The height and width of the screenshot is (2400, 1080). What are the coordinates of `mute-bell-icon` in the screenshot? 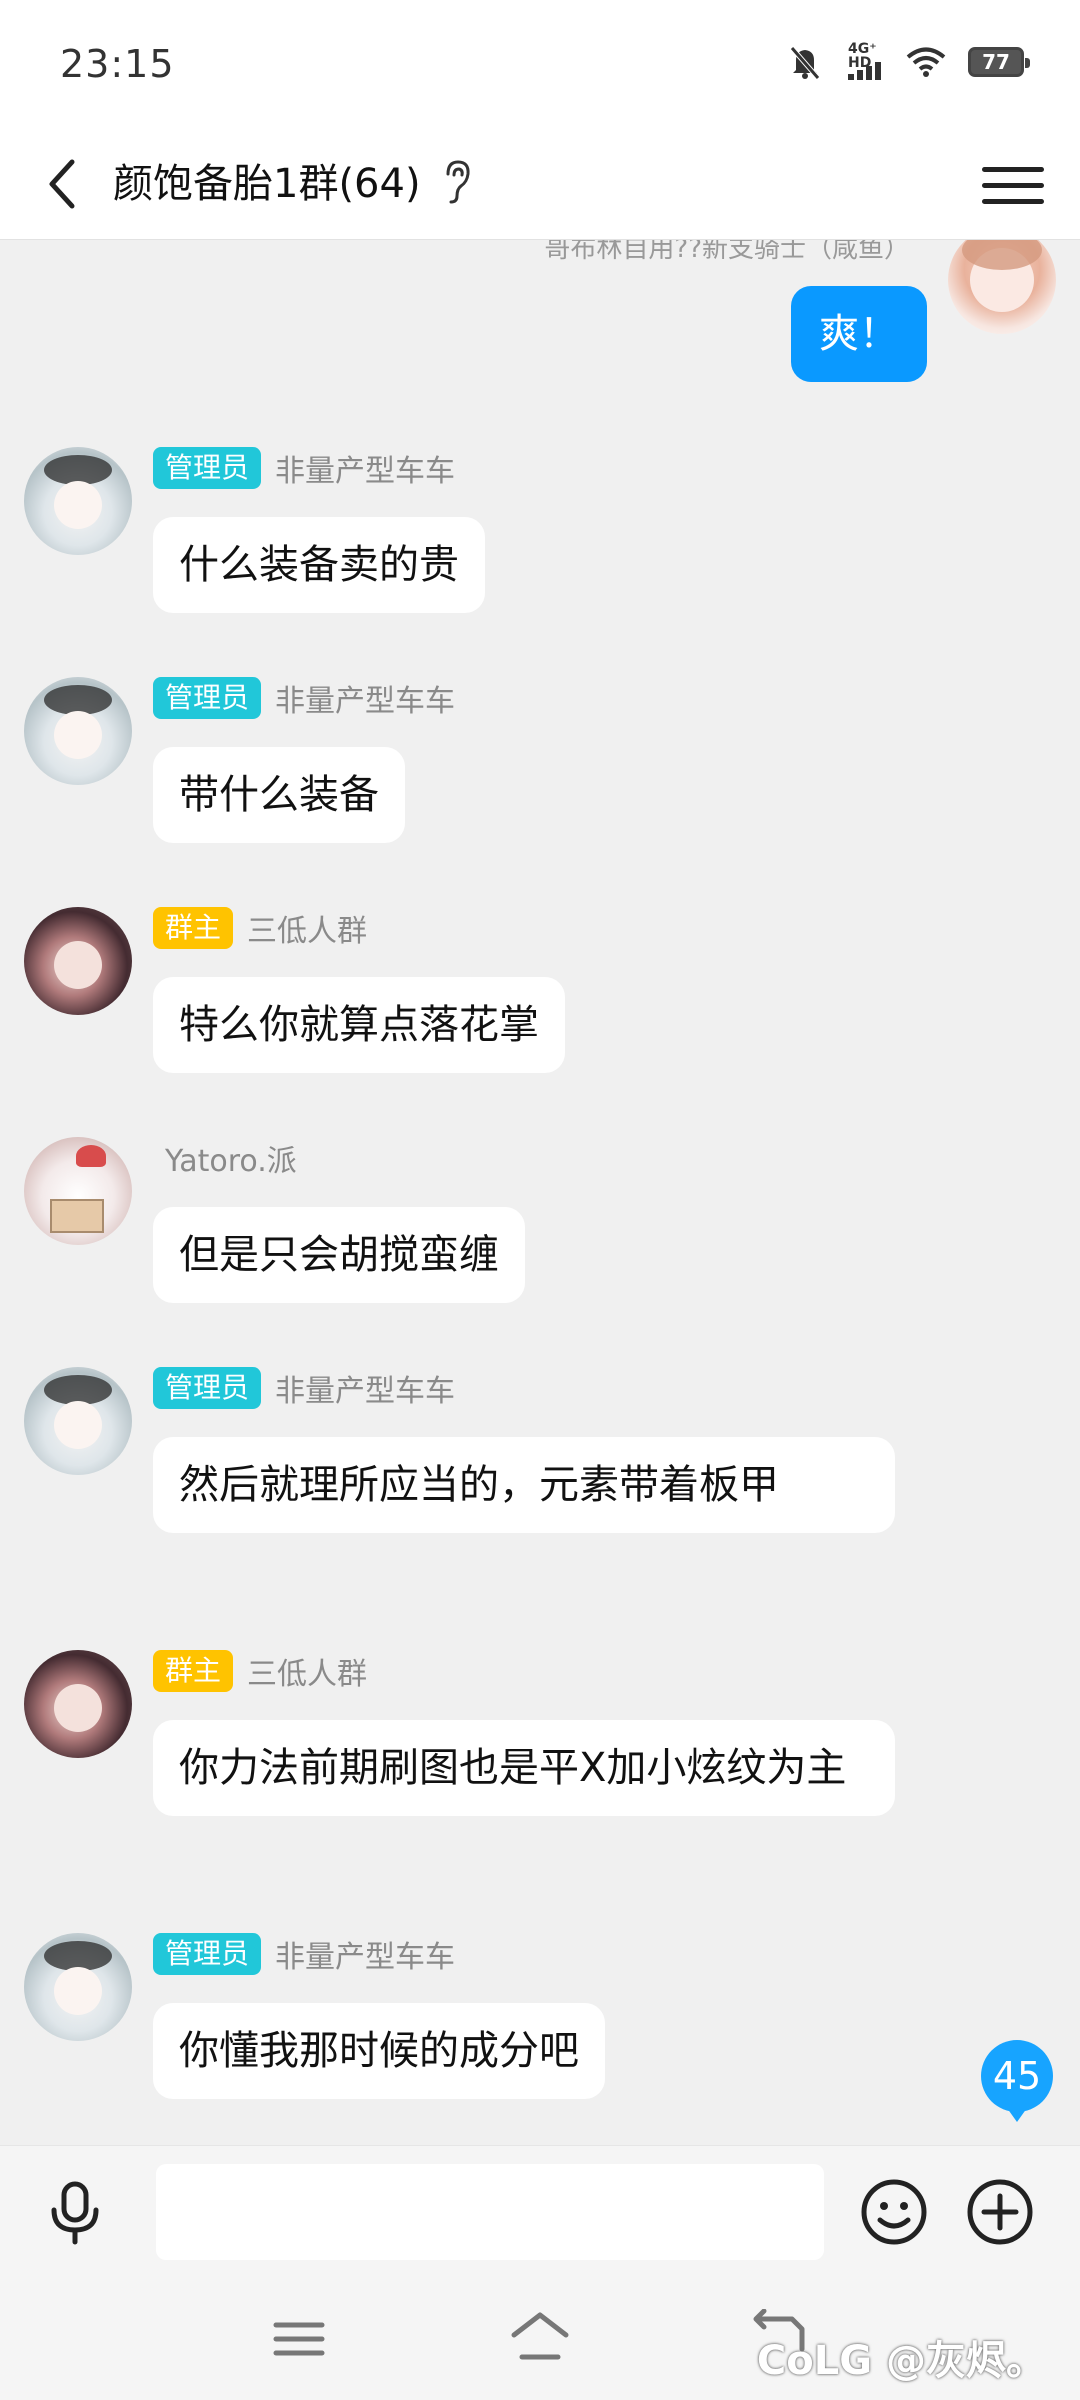 It's located at (805, 63).